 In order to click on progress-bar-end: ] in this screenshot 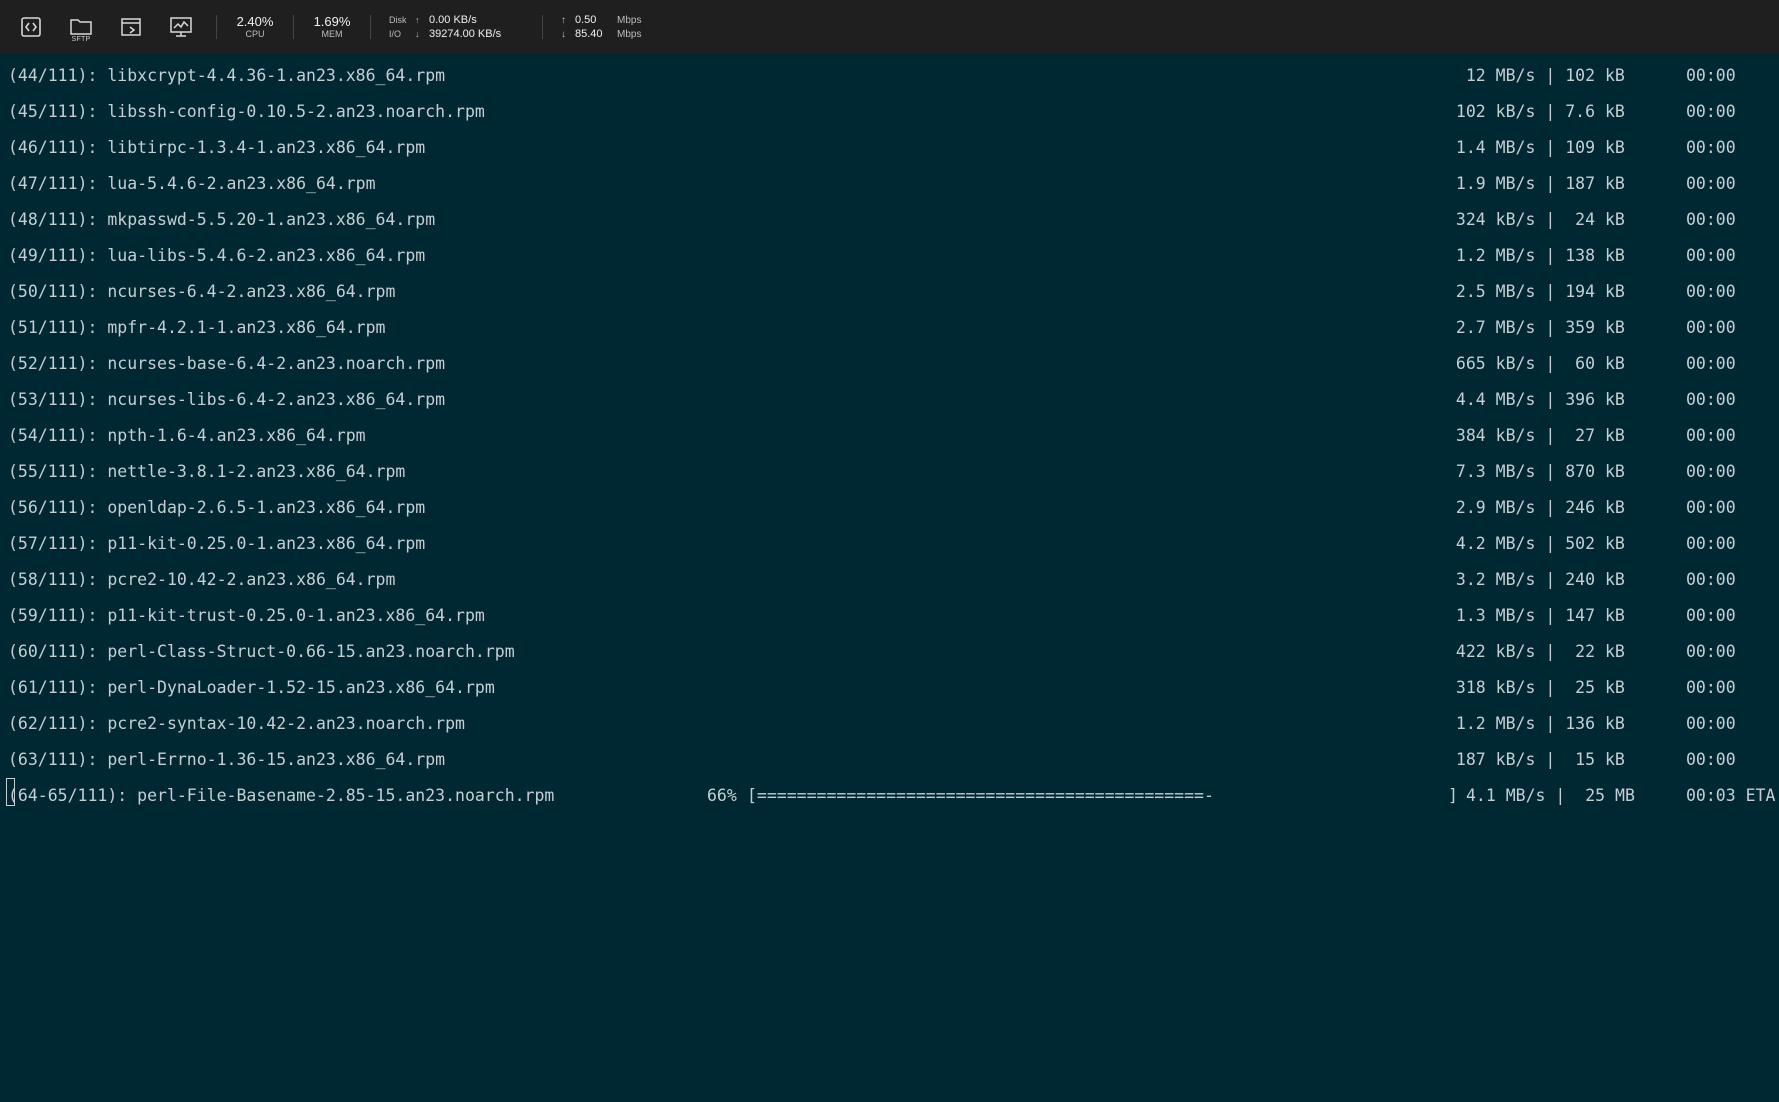, I will do `click(1453, 795)`.